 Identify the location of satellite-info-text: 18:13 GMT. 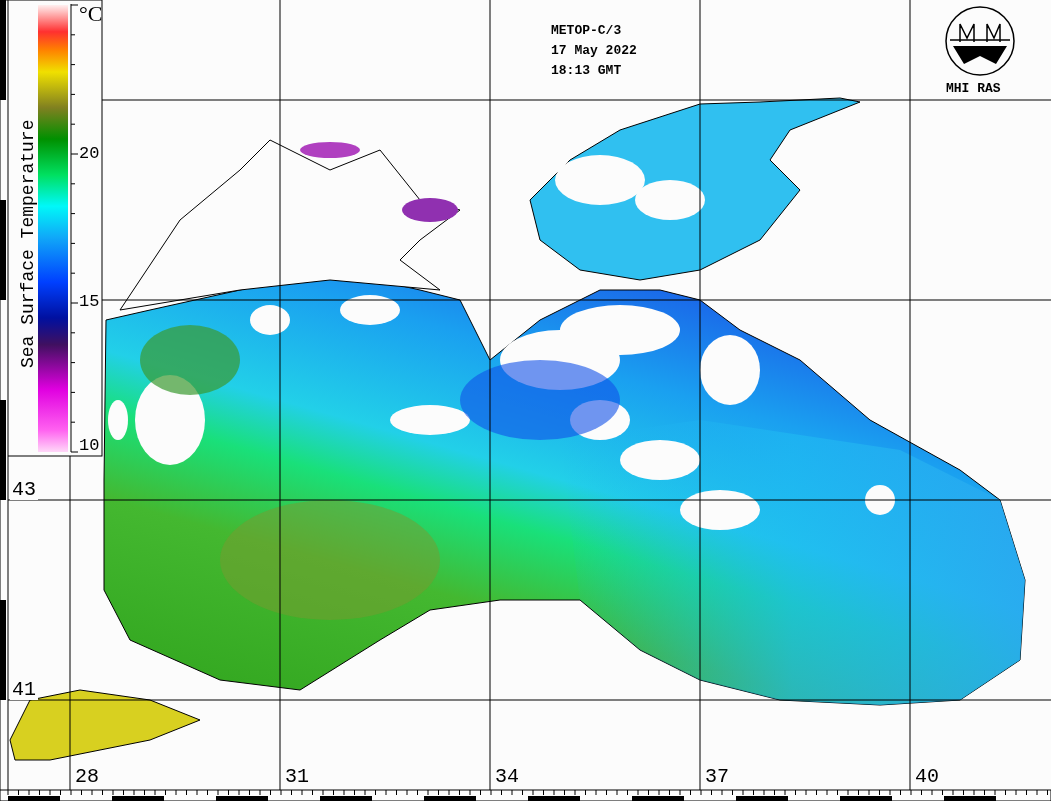
(586, 70).